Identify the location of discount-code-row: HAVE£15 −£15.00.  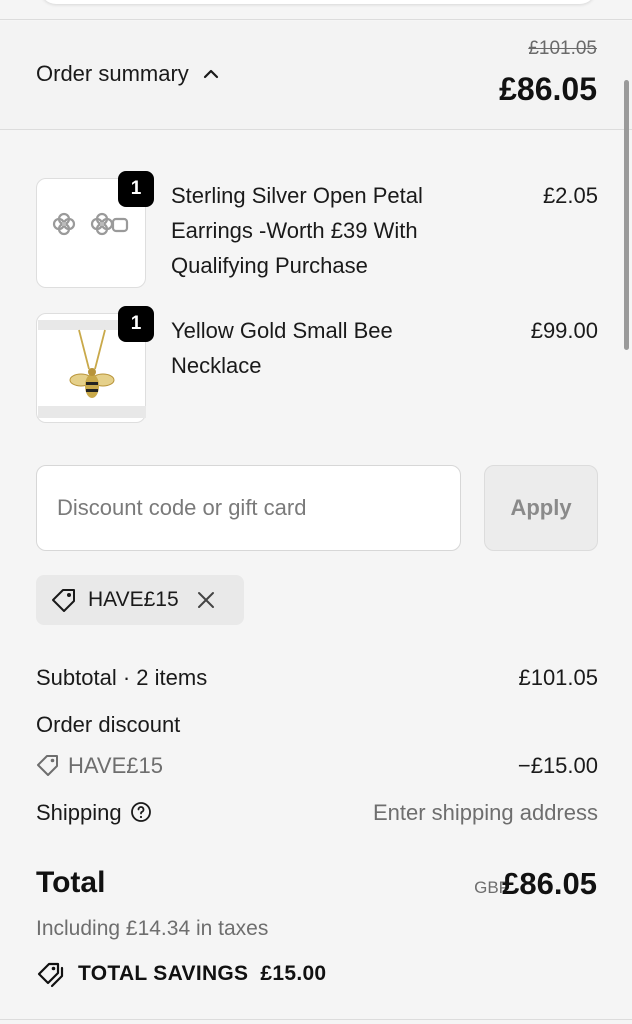
(317, 766).